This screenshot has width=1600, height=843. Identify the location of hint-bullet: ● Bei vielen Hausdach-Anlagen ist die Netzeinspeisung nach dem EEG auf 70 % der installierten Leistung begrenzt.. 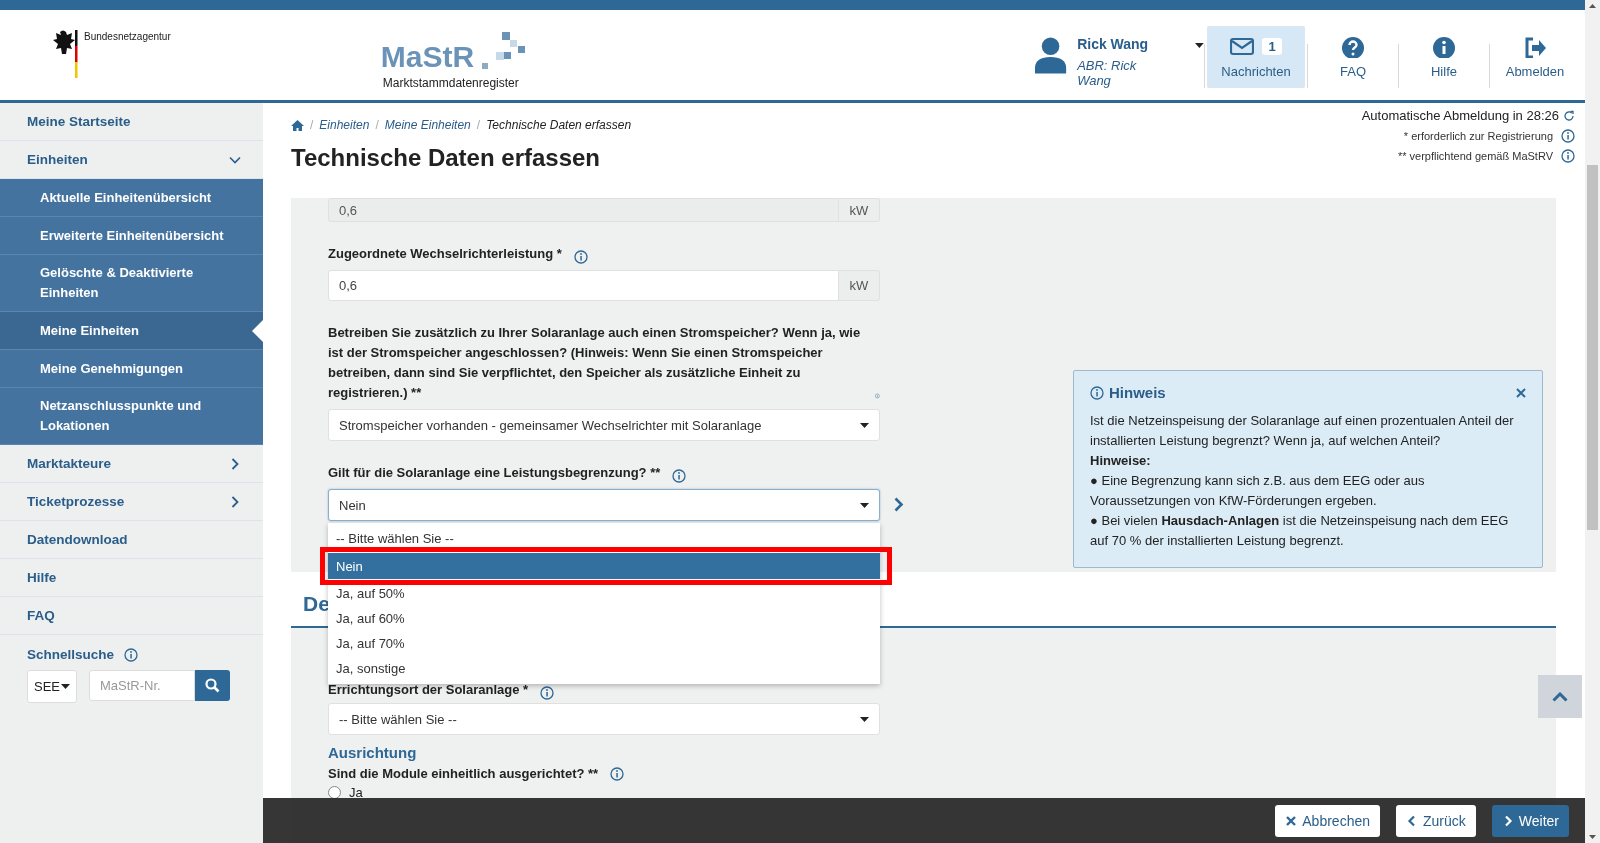
(1300, 531).